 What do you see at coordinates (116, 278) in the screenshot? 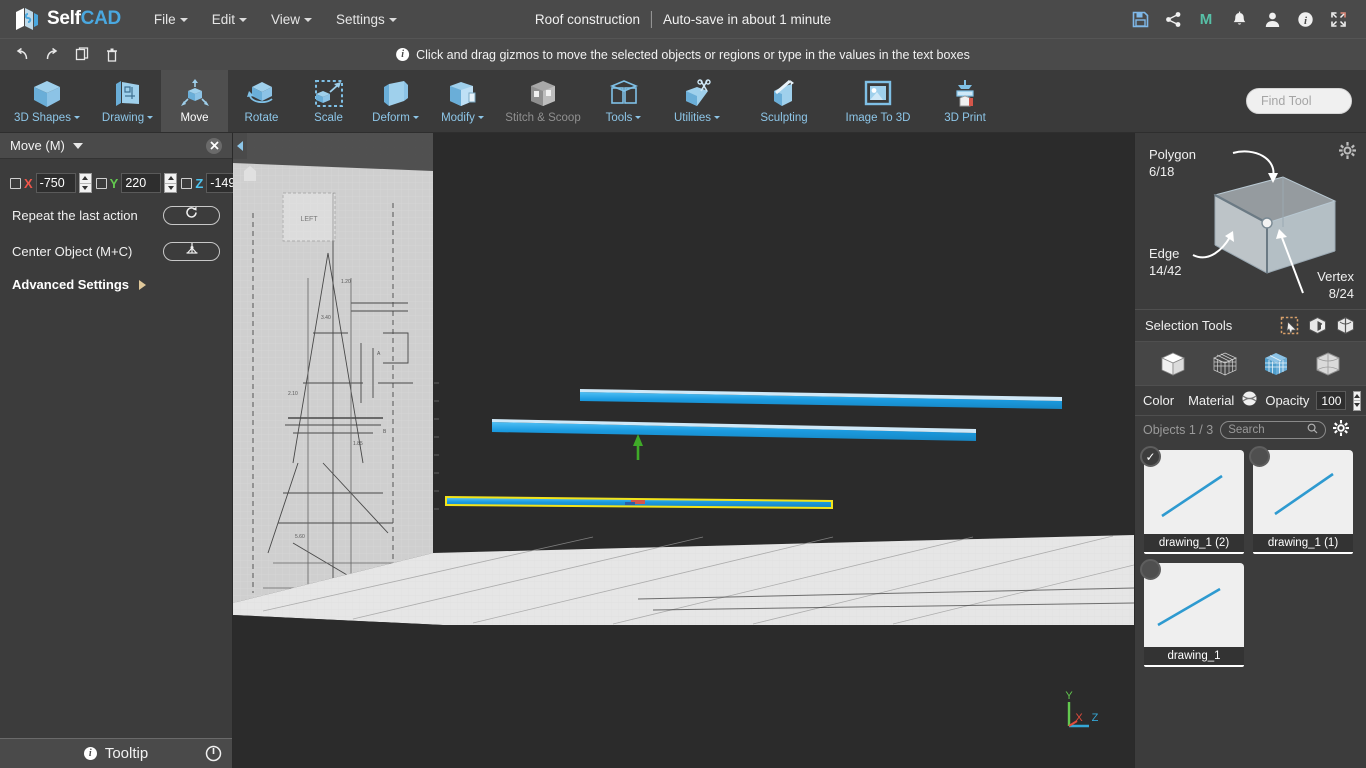
I see `advanced-settings-row: Advanced Settings` at bounding box center [116, 278].